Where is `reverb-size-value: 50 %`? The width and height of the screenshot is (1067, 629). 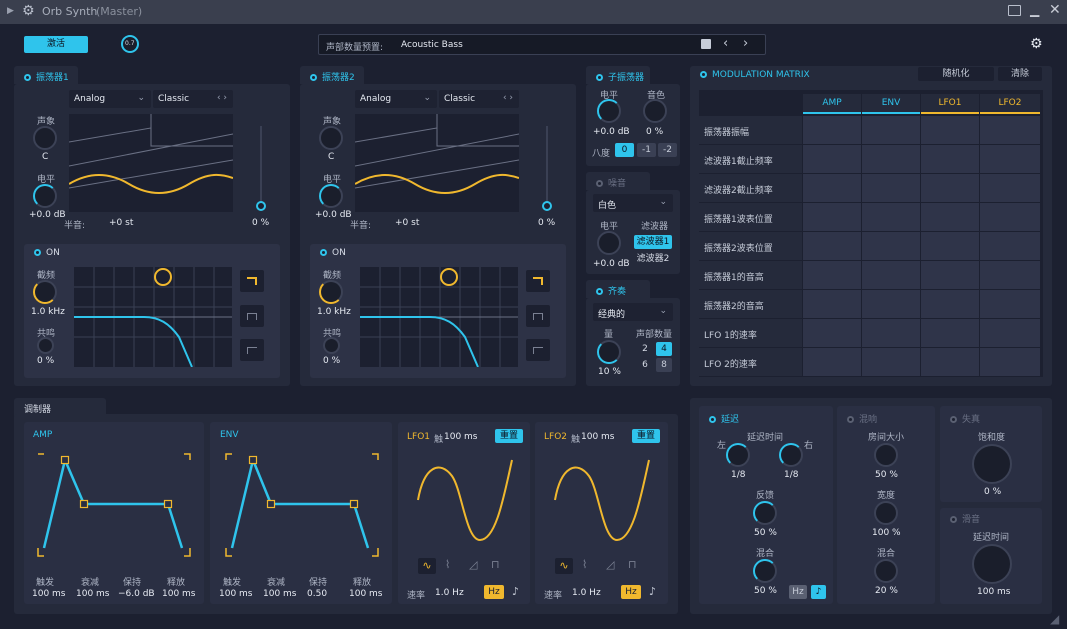 reverb-size-value: 50 % is located at coordinates (886, 475).